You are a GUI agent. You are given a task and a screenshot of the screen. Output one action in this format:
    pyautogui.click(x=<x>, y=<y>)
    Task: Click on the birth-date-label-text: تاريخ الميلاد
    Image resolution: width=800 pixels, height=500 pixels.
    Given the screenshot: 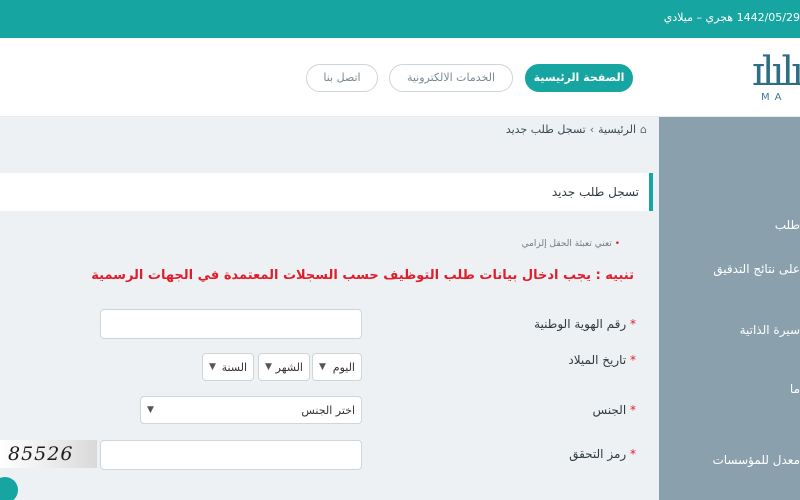 What is the action you would take?
    pyautogui.click(x=597, y=360)
    